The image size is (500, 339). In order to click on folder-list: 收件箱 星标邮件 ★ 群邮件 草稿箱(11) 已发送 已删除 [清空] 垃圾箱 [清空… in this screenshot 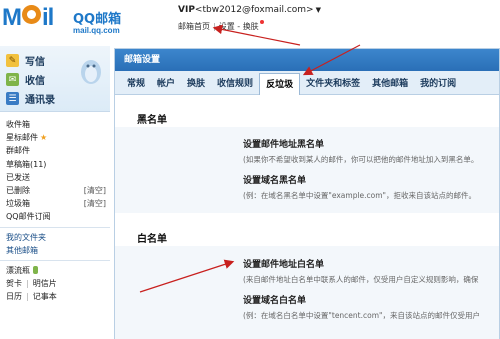, I will do `click(55, 207)`.